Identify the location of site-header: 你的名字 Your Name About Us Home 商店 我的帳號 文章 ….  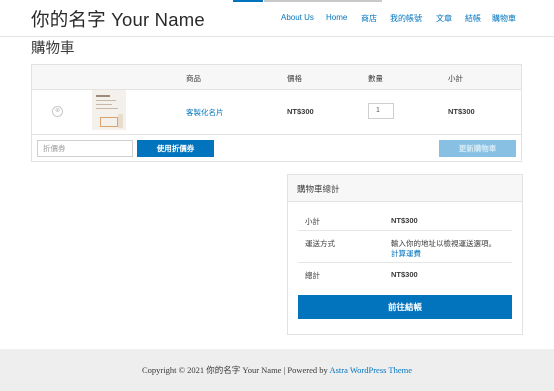
(277, 18).